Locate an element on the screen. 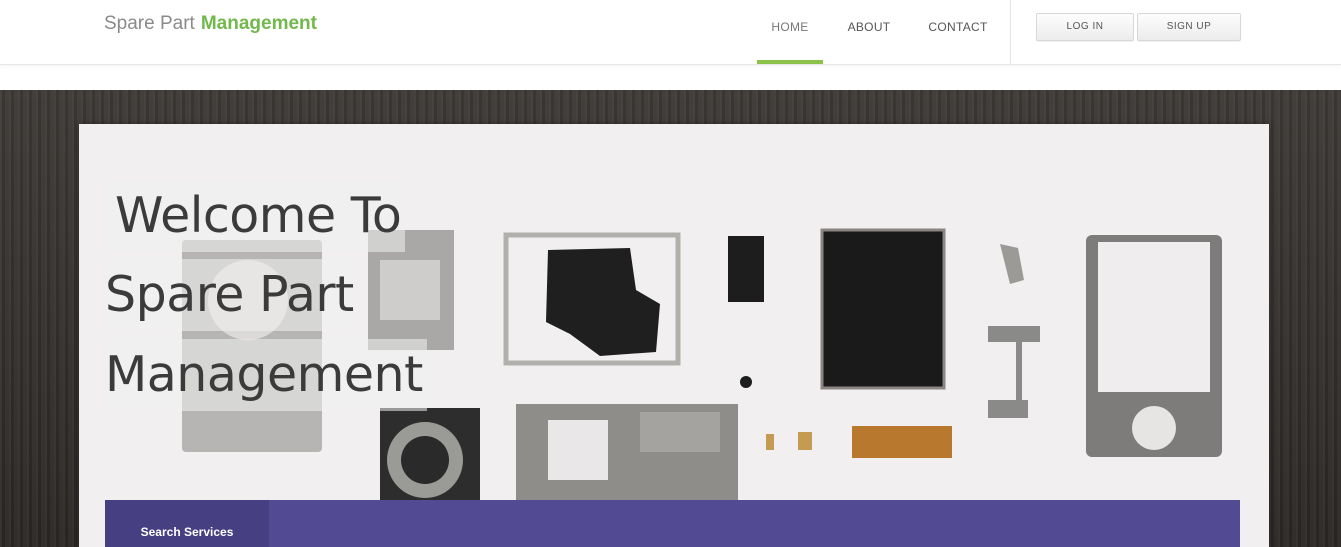  login-button: LOG IN is located at coordinates (1085, 27).